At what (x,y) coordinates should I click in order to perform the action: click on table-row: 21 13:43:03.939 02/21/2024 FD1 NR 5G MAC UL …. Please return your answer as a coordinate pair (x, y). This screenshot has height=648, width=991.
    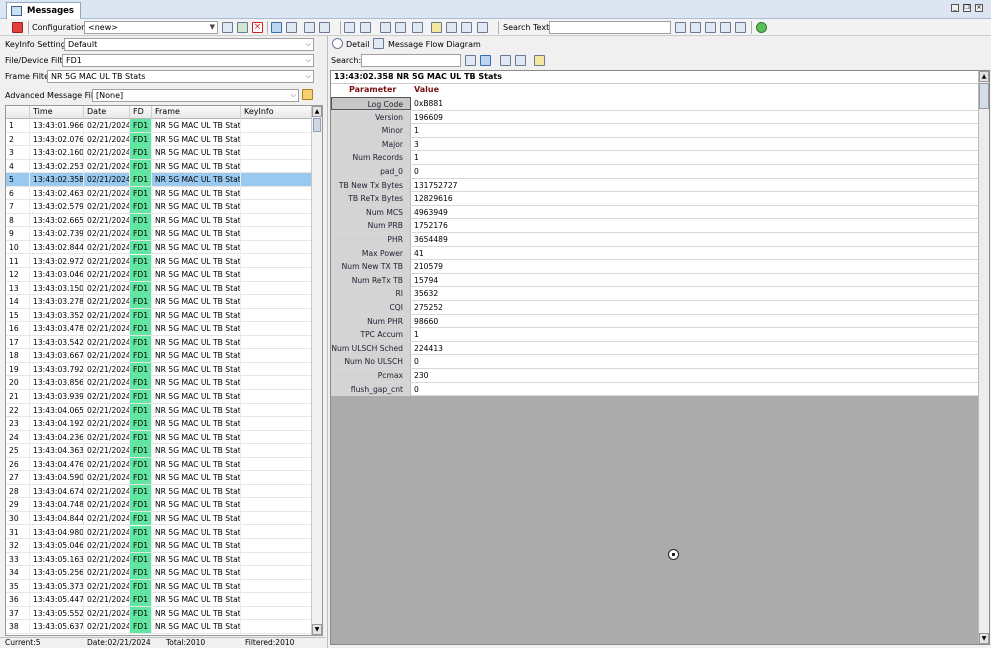
    Looking at the image, I should click on (159, 397).